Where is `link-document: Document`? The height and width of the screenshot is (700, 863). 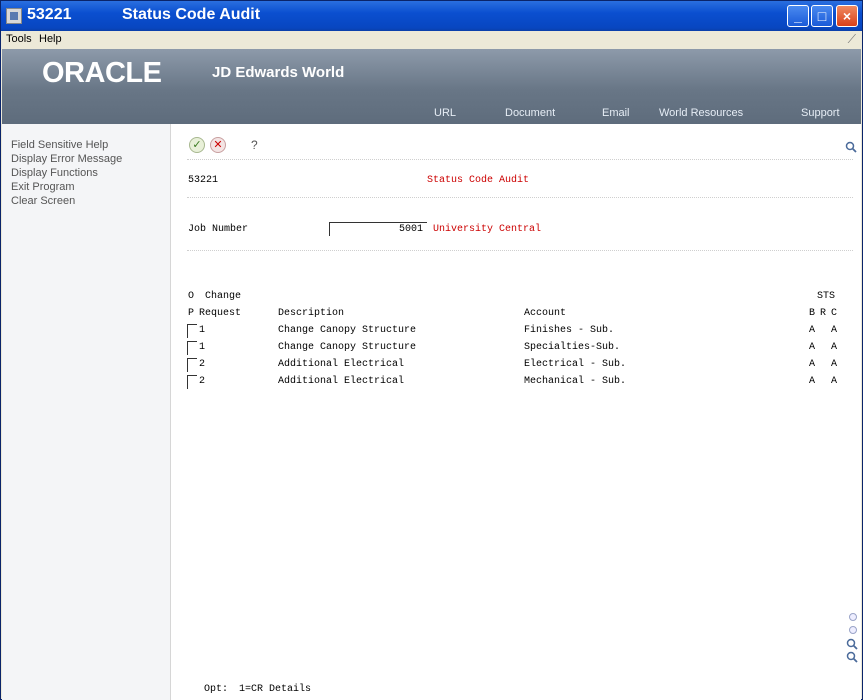 link-document: Document is located at coordinates (530, 113).